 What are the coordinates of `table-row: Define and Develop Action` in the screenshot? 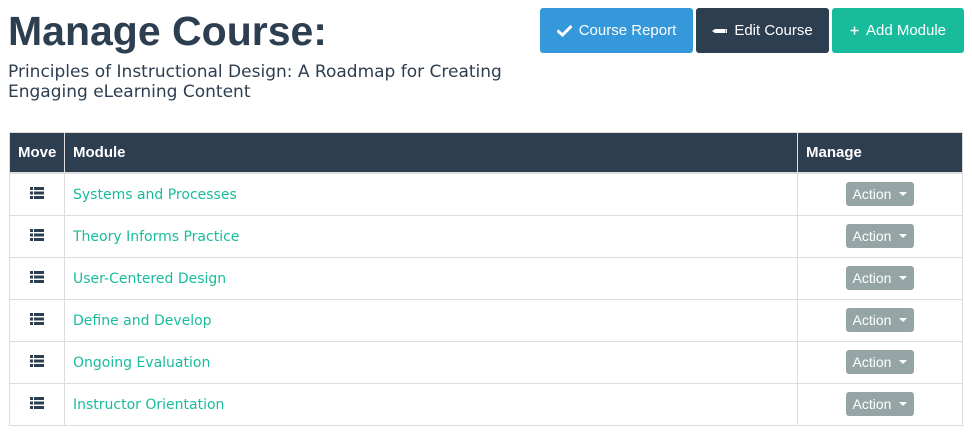 It's located at (486, 320).